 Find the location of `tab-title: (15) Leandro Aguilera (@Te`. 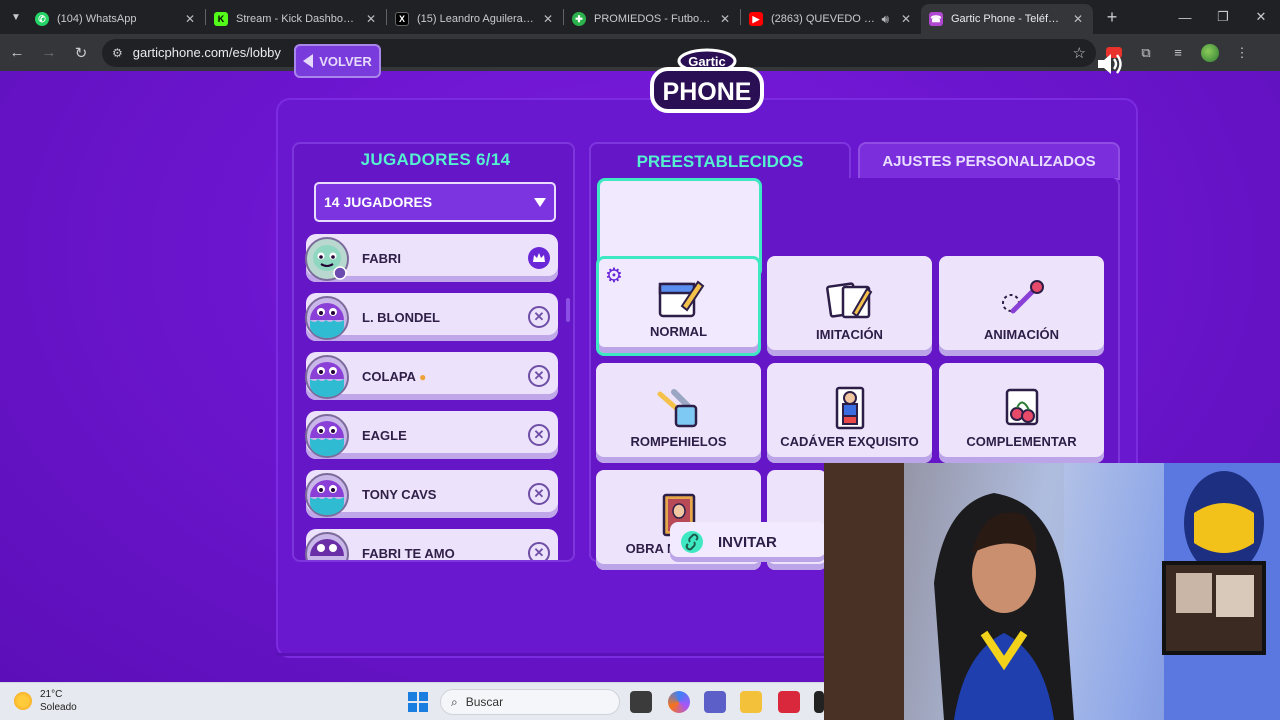

tab-title: (15) Leandro Aguilera (@Te is located at coordinates (476, 19).